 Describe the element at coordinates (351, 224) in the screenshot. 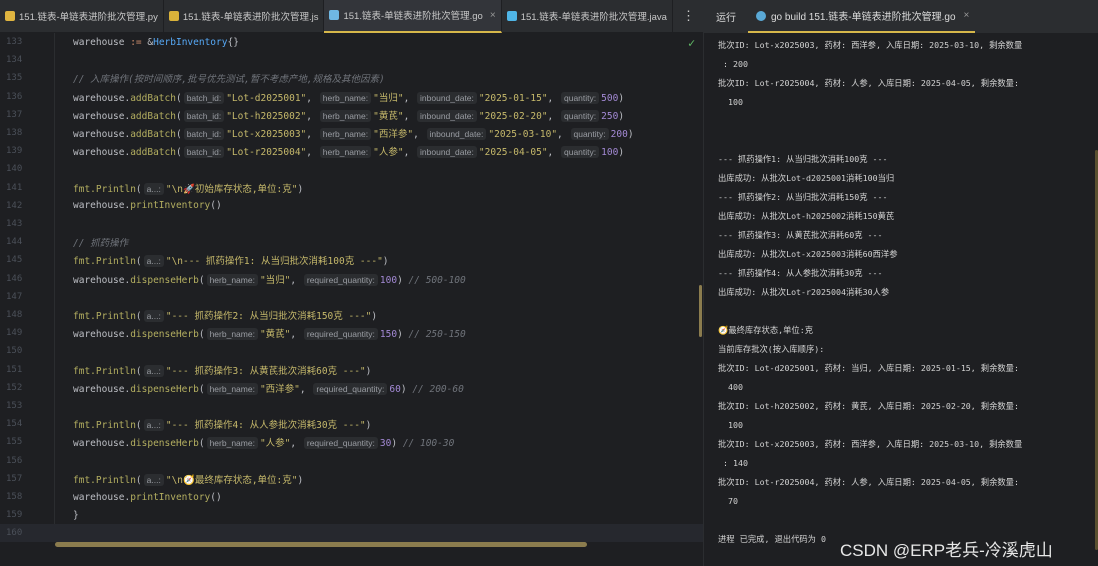

I see `code-line: 143` at that location.